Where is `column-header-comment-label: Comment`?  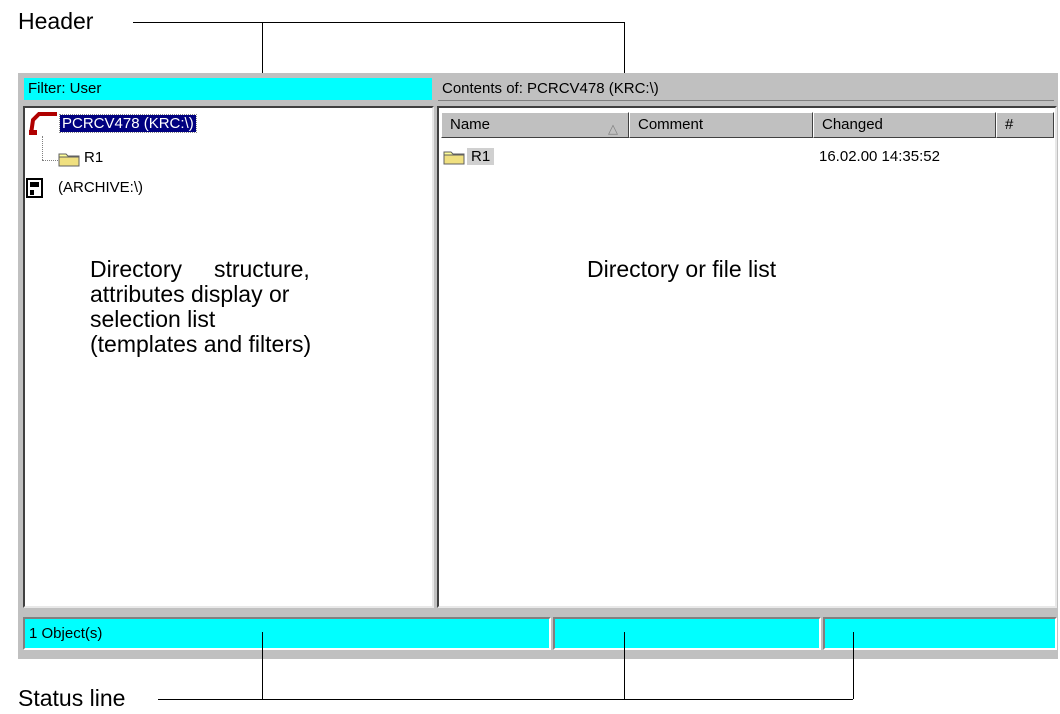
column-header-comment-label: Comment is located at coordinates (671, 124).